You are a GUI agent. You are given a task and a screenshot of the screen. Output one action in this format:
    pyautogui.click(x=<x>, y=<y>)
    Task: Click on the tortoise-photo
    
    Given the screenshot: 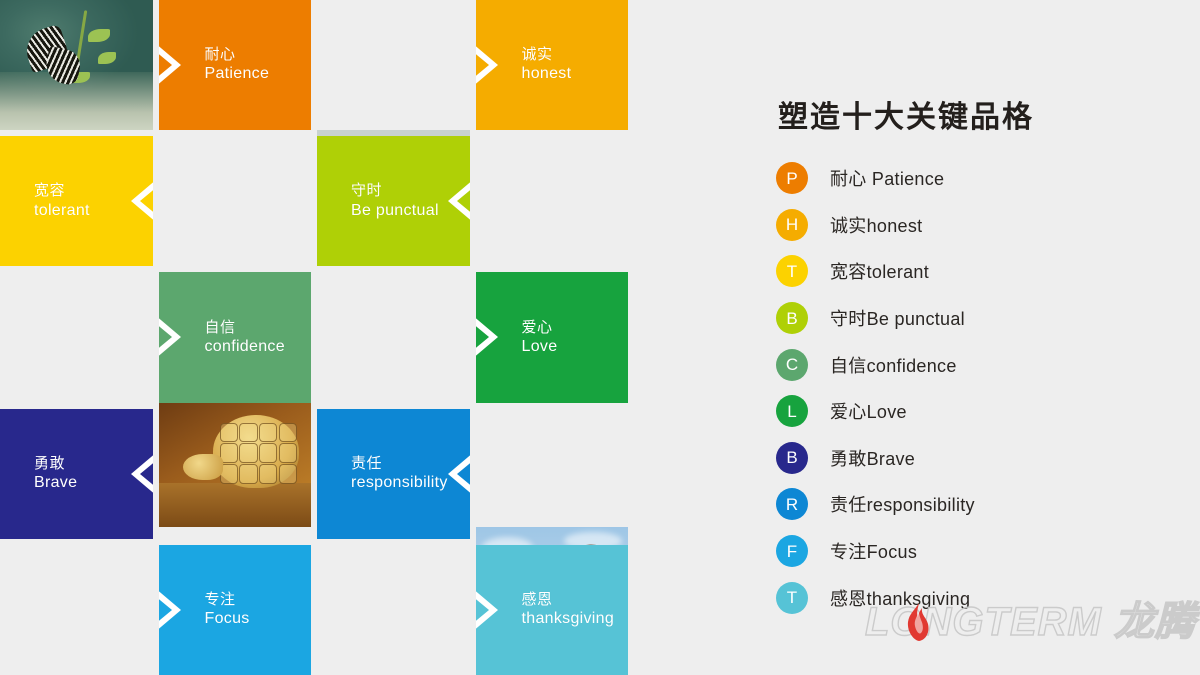 What is the action you would take?
    pyautogui.click(x=234, y=461)
    